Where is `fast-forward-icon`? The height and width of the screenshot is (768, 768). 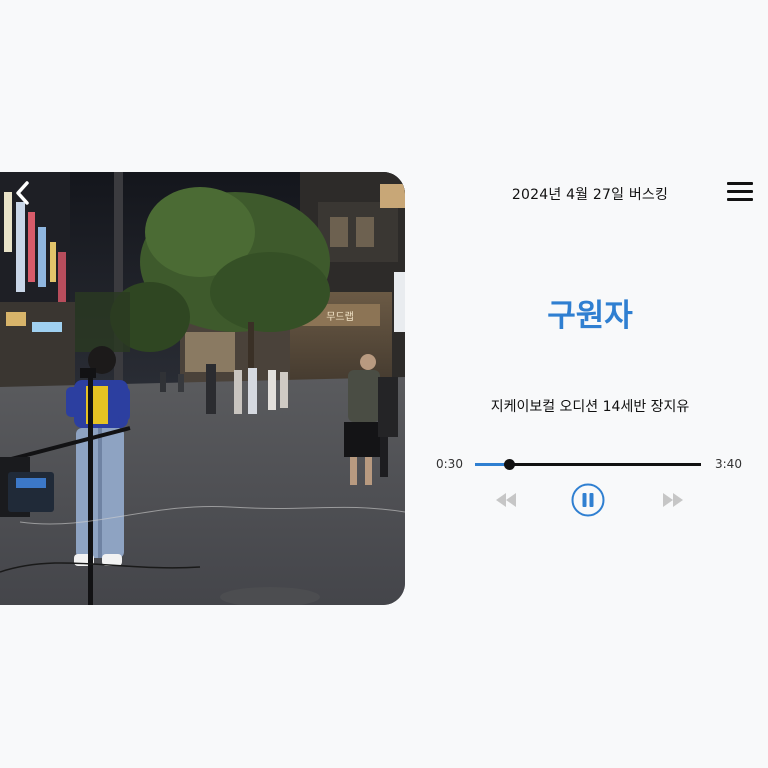
fast-forward-icon is located at coordinates (673, 500).